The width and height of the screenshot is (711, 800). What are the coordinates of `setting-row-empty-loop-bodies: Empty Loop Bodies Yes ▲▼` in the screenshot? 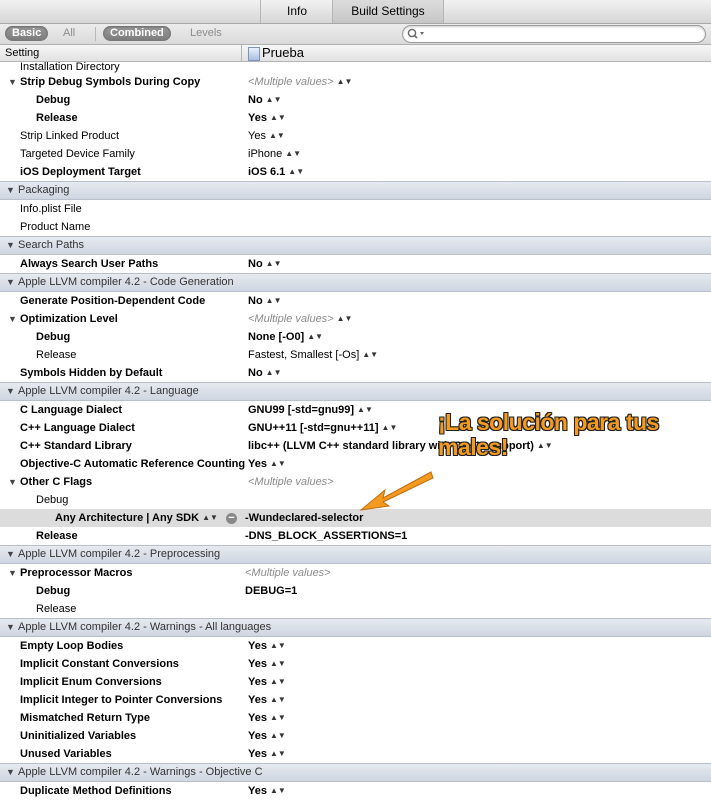 It's located at (355, 646).